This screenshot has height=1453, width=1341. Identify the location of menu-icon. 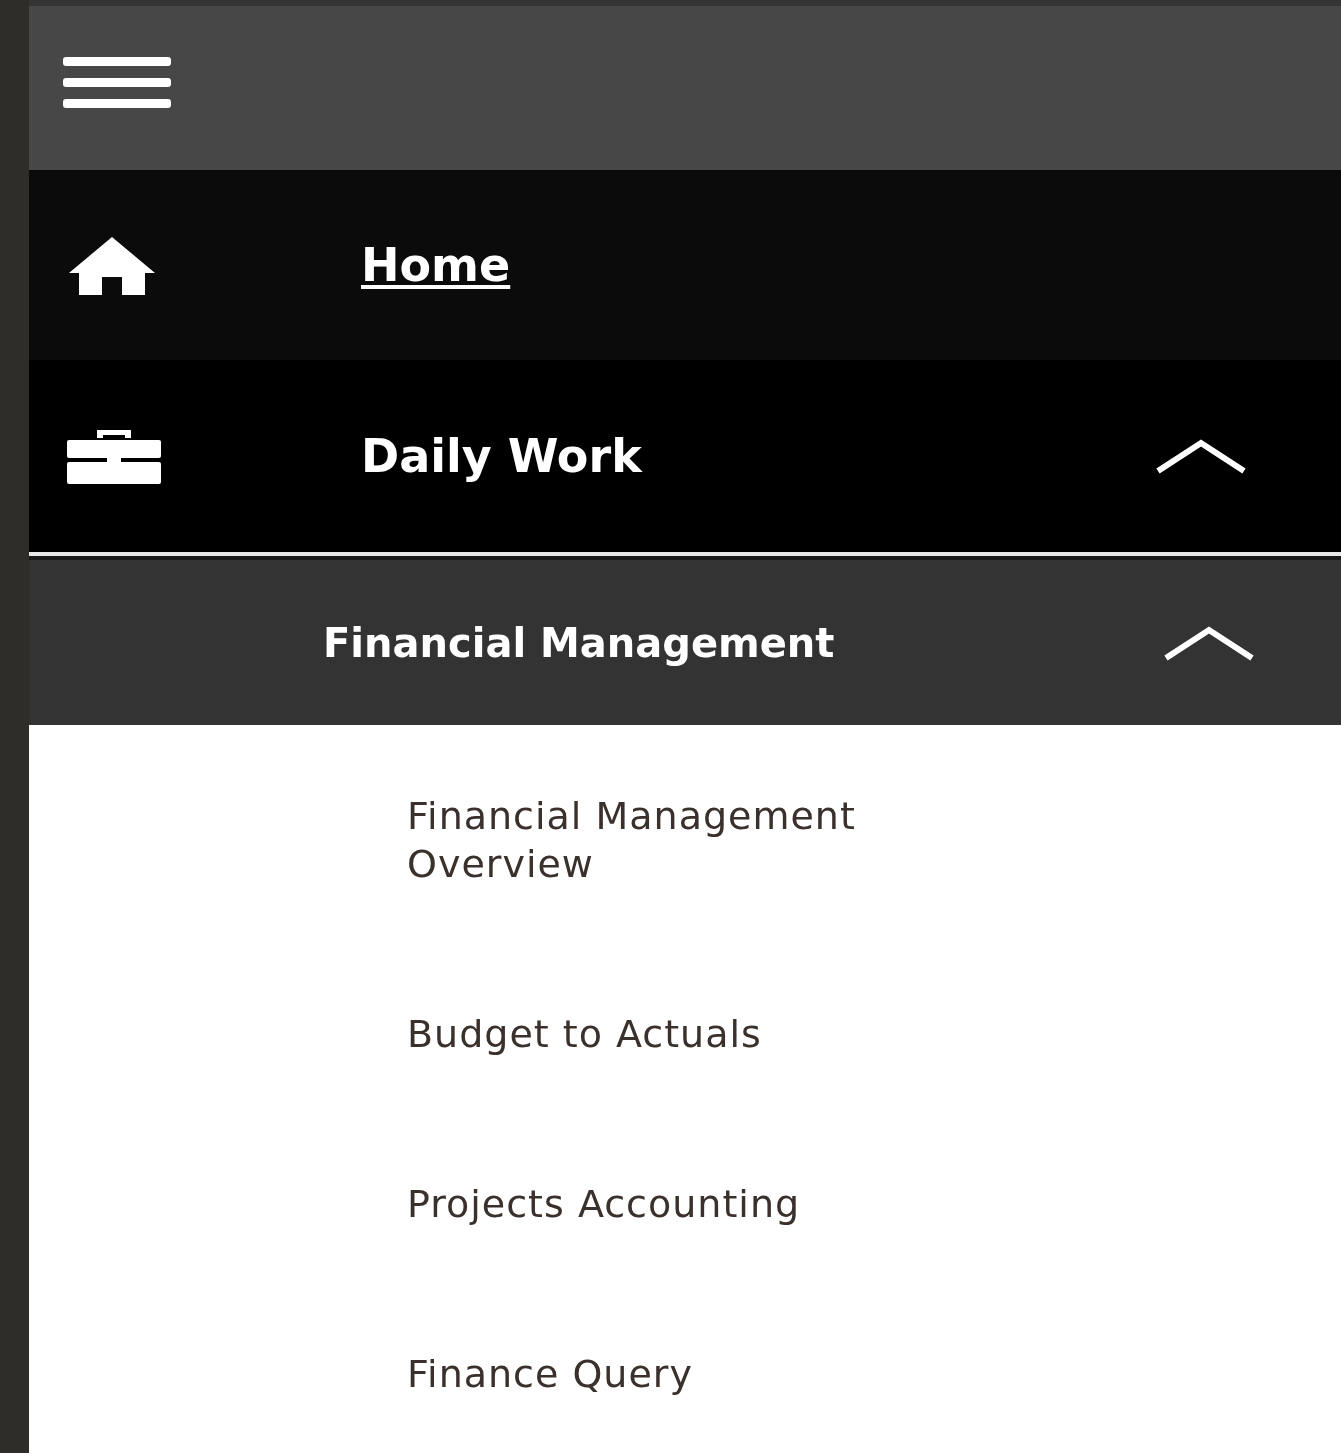
(117, 84).